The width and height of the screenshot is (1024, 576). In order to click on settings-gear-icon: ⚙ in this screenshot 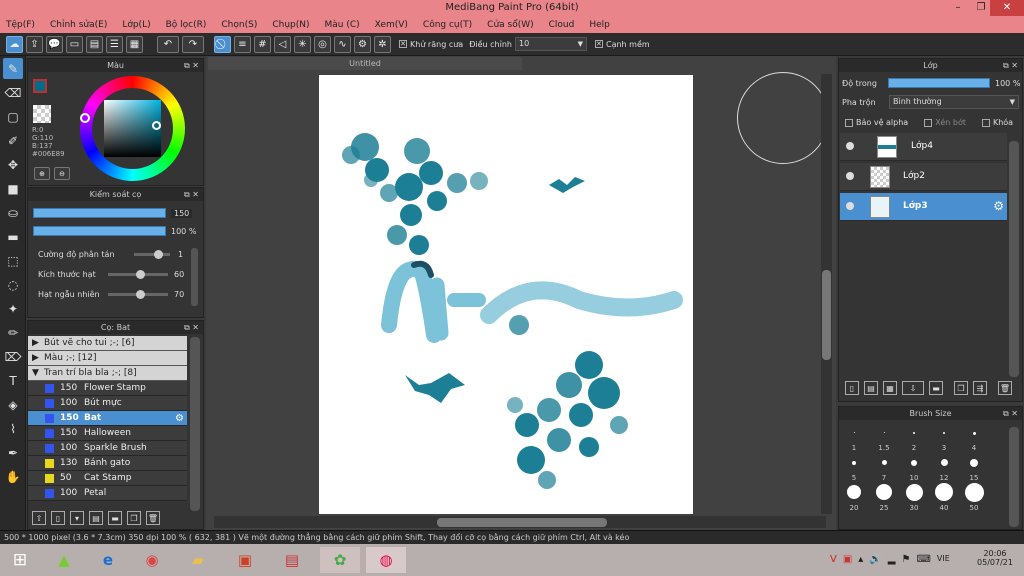, I will do `click(362, 44)`.